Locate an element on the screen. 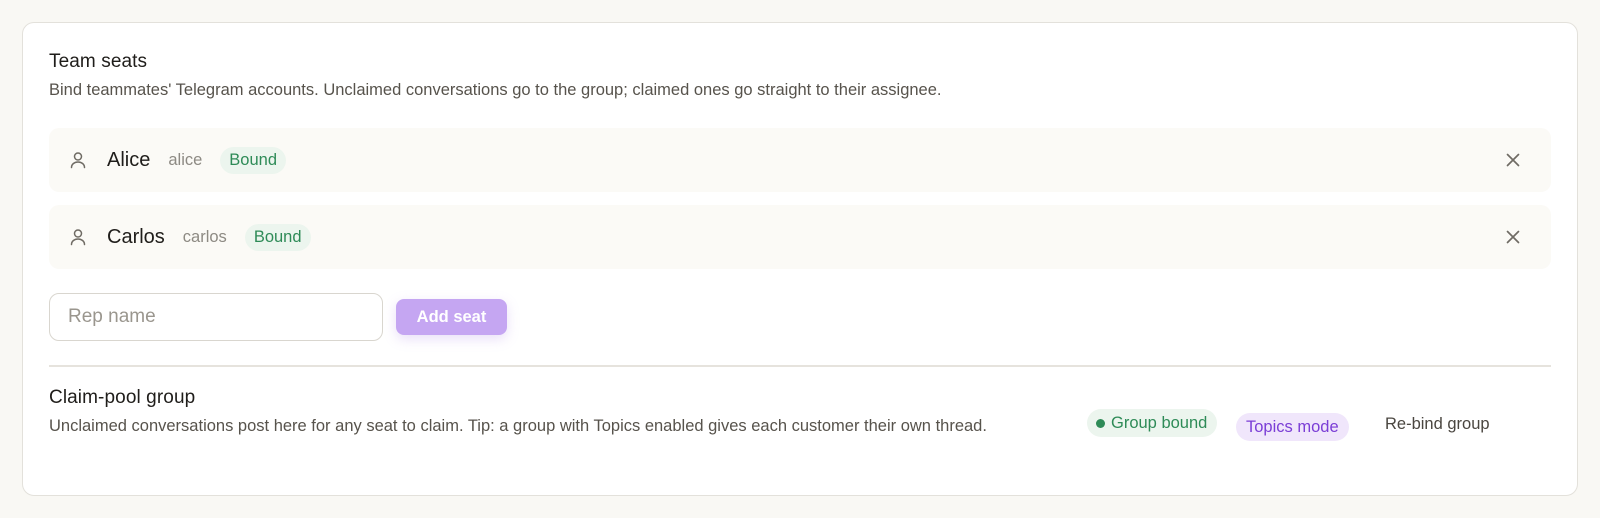  seat-name: Alice is located at coordinates (129, 159).